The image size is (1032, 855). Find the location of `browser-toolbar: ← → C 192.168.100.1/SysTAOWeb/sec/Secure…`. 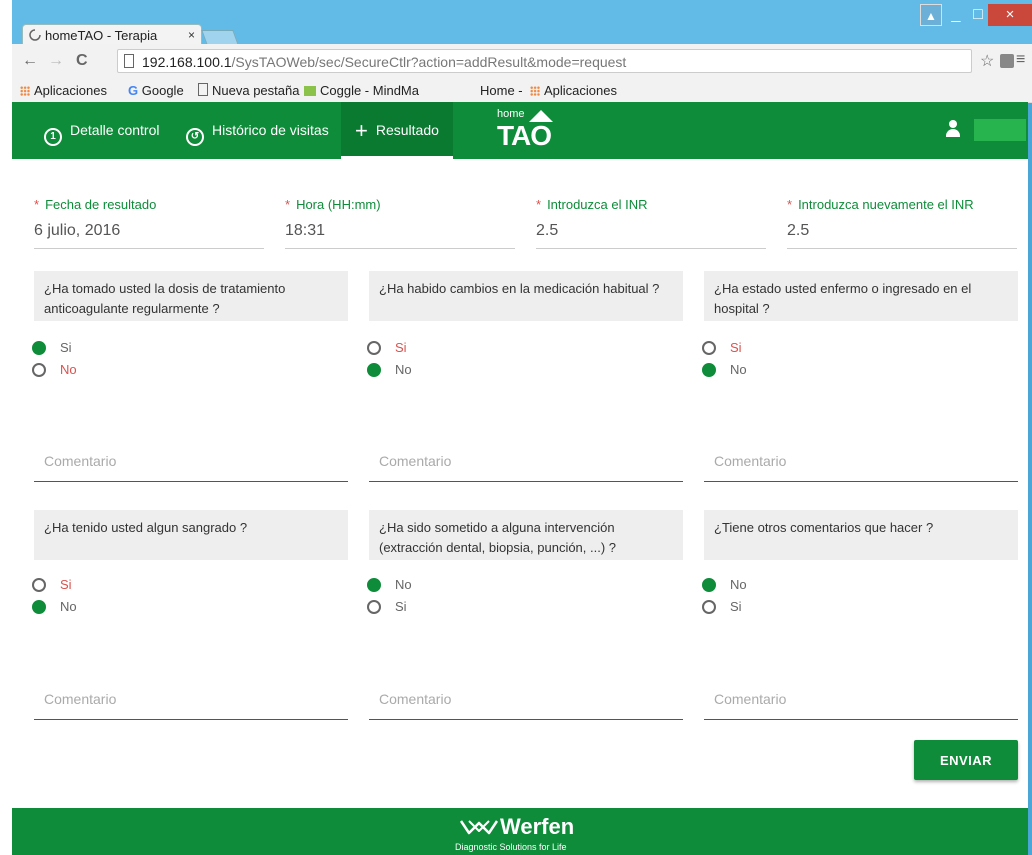

browser-toolbar: ← → C 192.168.100.1/SysTAOWeb/sec/Secure… is located at coordinates (522, 62).